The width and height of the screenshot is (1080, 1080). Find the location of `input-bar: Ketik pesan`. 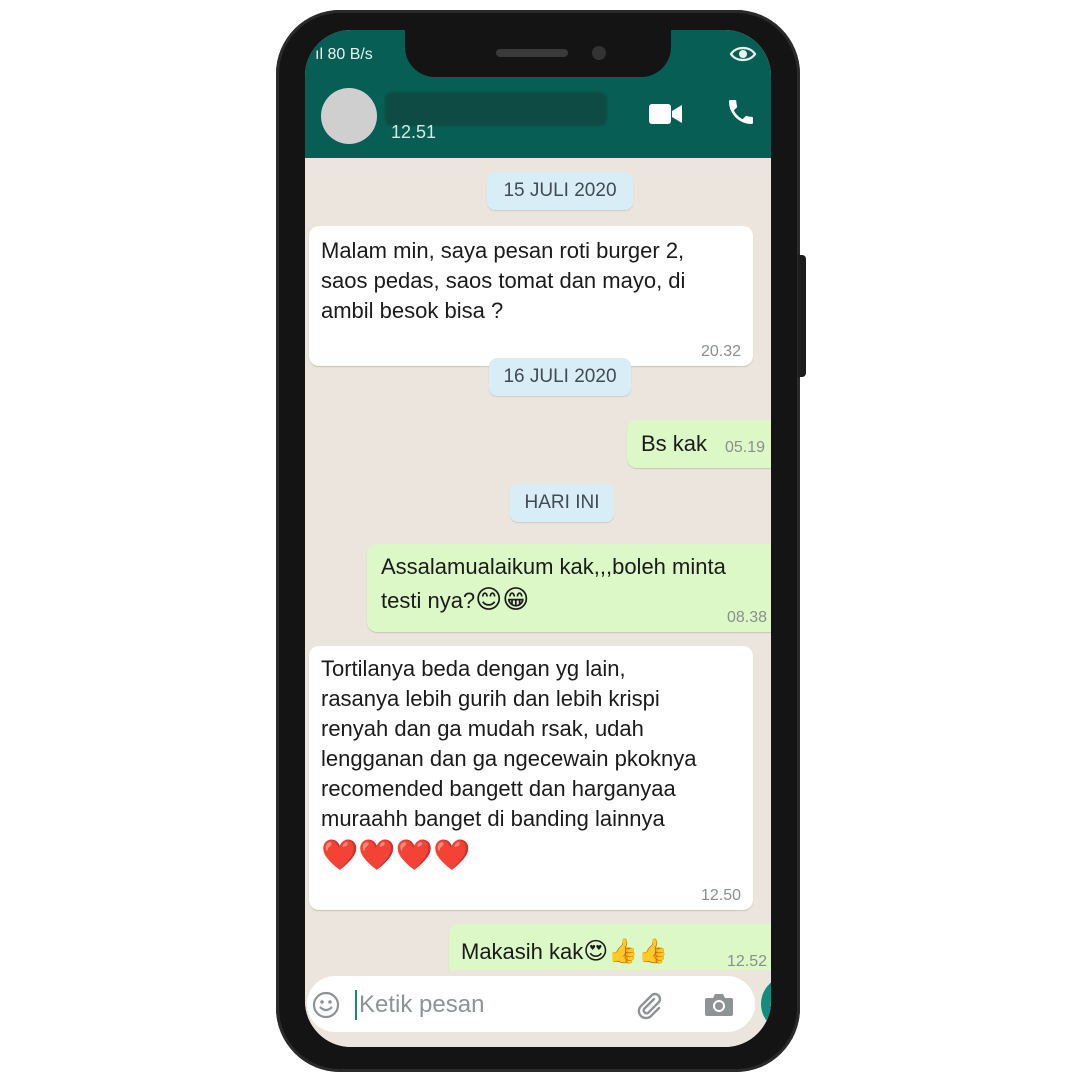

input-bar: Ketik pesan is located at coordinates (538, 1008).